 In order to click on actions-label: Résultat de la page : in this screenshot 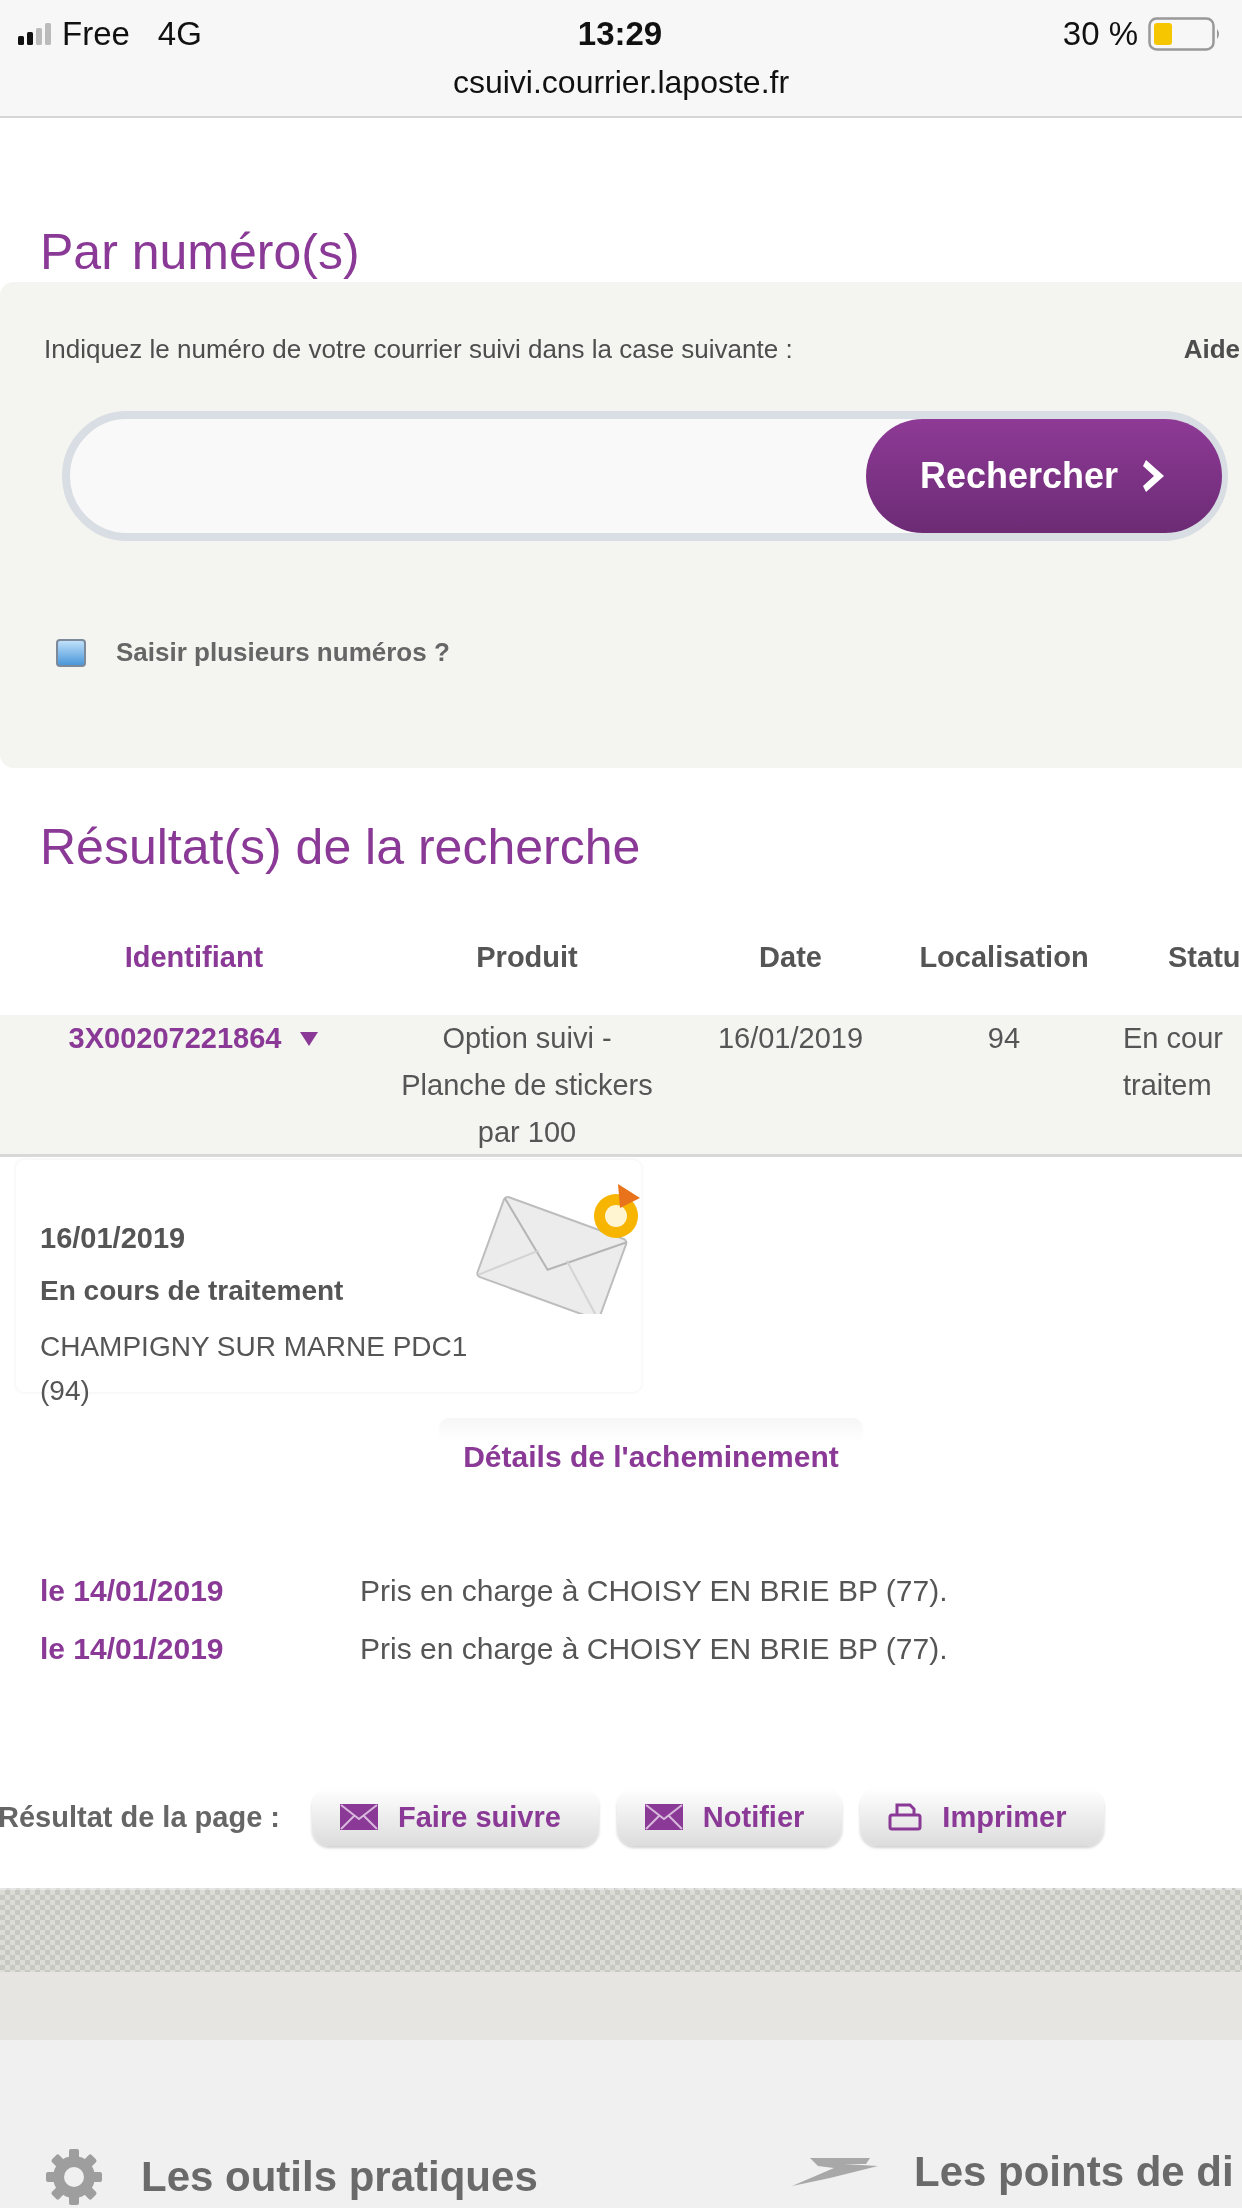, I will do `click(140, 1817)`.